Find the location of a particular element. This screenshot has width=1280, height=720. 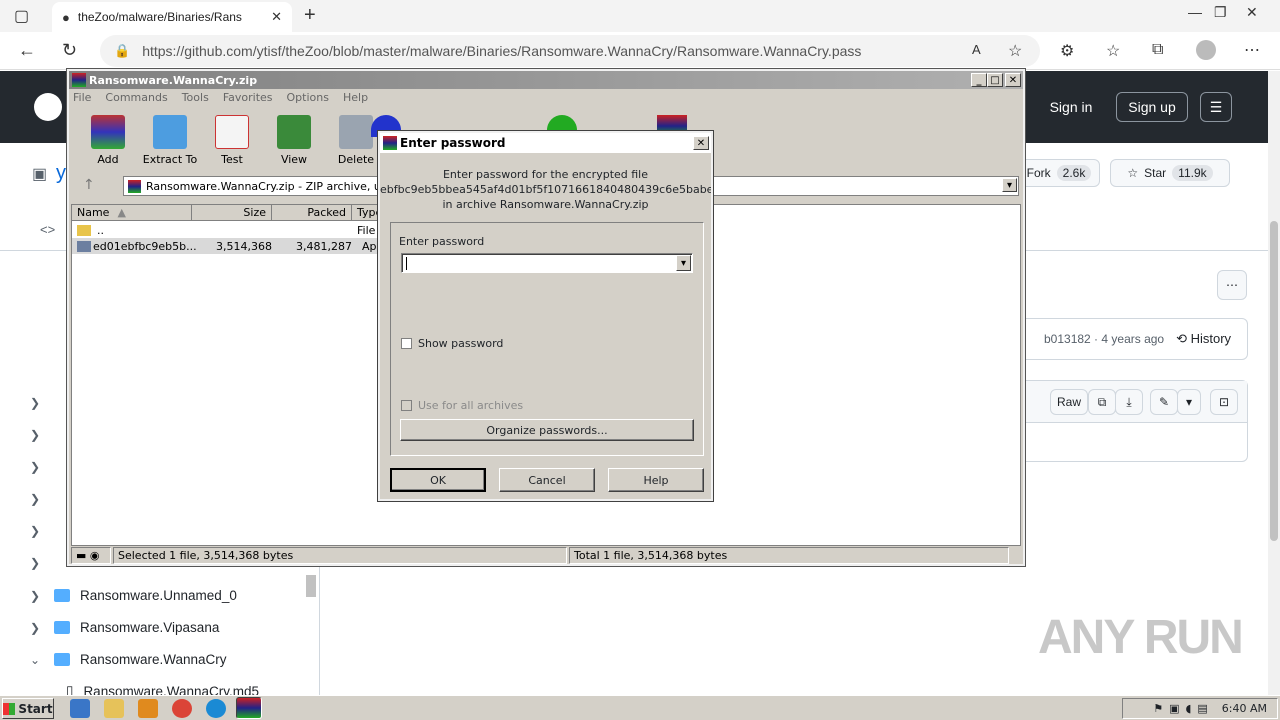

history-label: History is located at coordinates (1211, 338).